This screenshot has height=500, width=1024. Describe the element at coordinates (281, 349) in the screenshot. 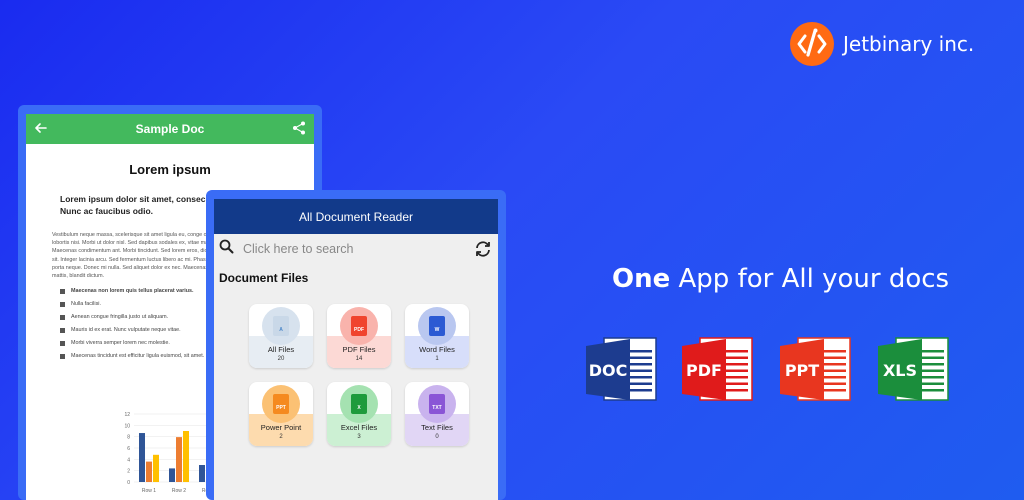

I see `tile-name: All Files` at that location.